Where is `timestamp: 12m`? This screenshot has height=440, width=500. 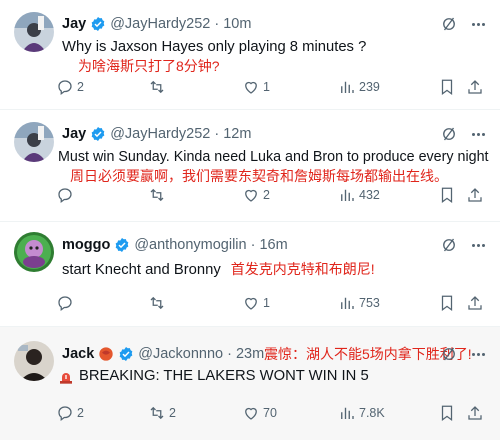
timestamp: 12m is located at coordinates (237, 134).